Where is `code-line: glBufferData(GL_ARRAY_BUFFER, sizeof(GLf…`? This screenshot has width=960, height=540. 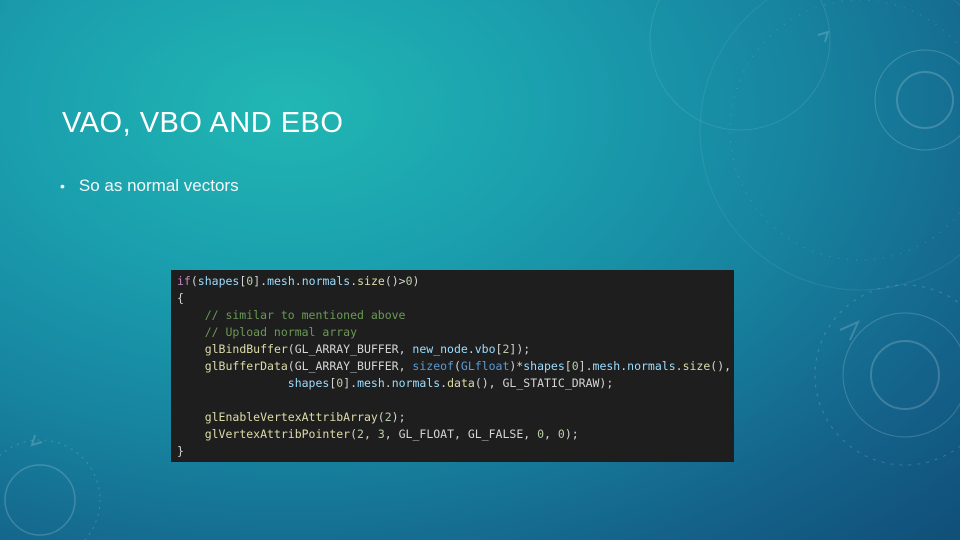
code-line: glBufferData(GL_ARRAY_BUFFER, sizeof(GLf… is located at coordinates (468, 366).